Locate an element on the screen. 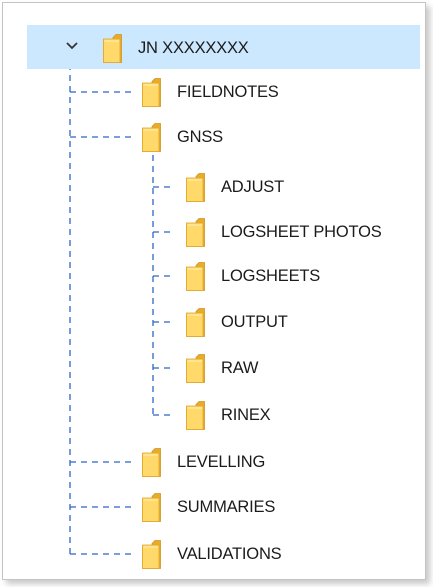 The width and height of the screenshot is (433, 587). tree-item-rinex: RINEX is located at coordinates (228, 415).